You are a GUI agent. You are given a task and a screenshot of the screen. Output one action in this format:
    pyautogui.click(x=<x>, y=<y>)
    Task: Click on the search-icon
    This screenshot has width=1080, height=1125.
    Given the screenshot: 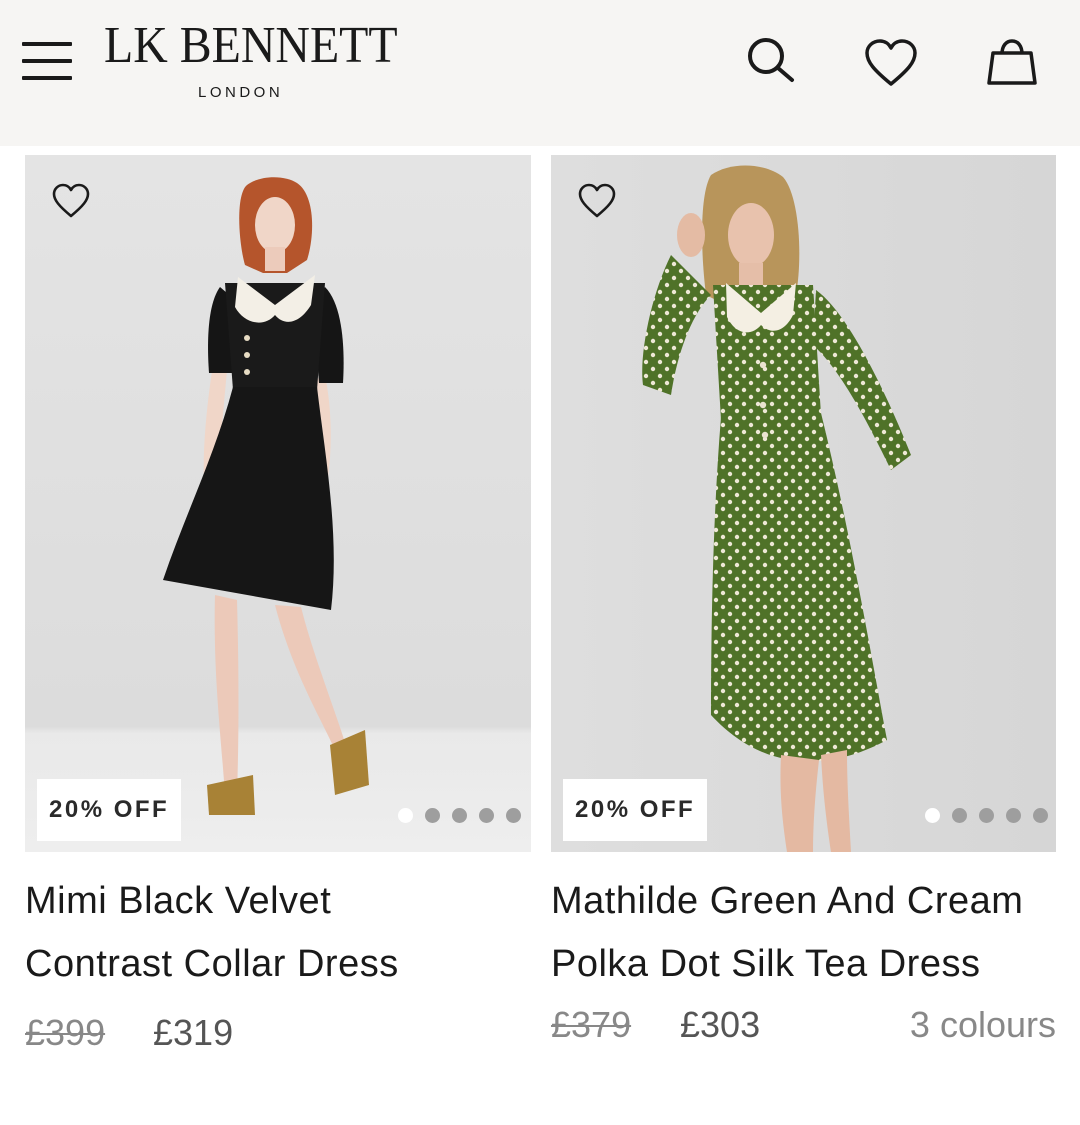 What is the action you would take?
    pyautogui.click(x=771, y=60)
    